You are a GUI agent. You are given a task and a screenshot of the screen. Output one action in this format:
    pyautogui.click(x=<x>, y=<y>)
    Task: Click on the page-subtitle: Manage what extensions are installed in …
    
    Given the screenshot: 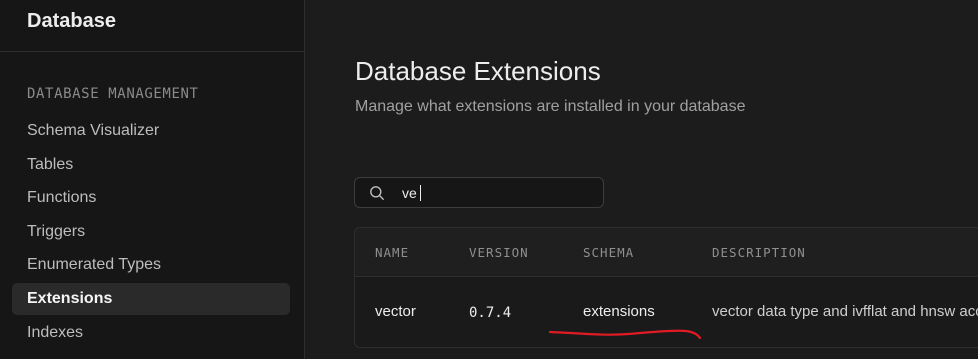 What is the action you would take?
    pyautogui.click(x=550, y=106)
    